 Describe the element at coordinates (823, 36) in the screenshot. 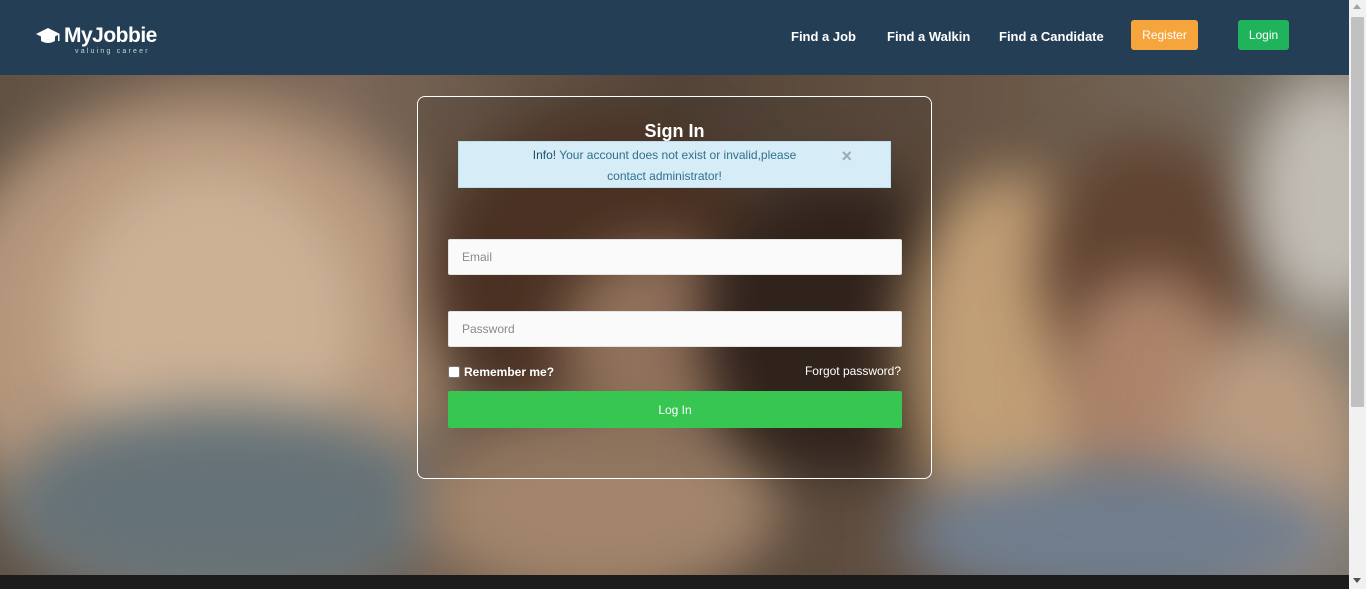

I see `nav-find-job: Find a Job` at that location.